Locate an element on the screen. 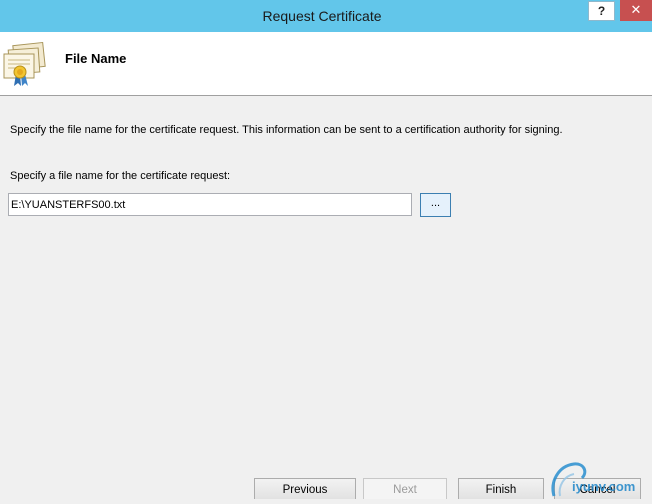 This screenshot has width=652, height=504. file-name-input is located at coordinates (210, 204).